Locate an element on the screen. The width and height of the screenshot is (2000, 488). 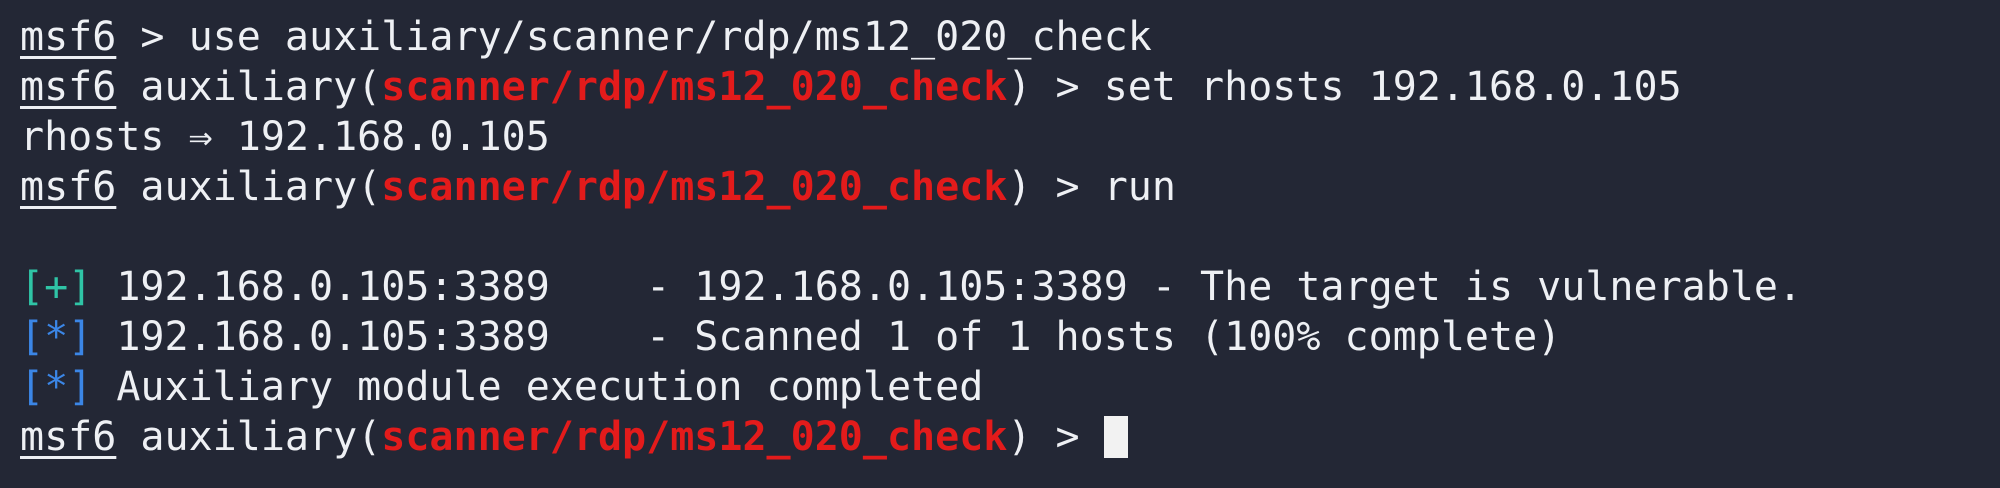
terminal-line-set-result: rhosts ⇒ 192.168.0.105 is located at coordinates (1010, 137).